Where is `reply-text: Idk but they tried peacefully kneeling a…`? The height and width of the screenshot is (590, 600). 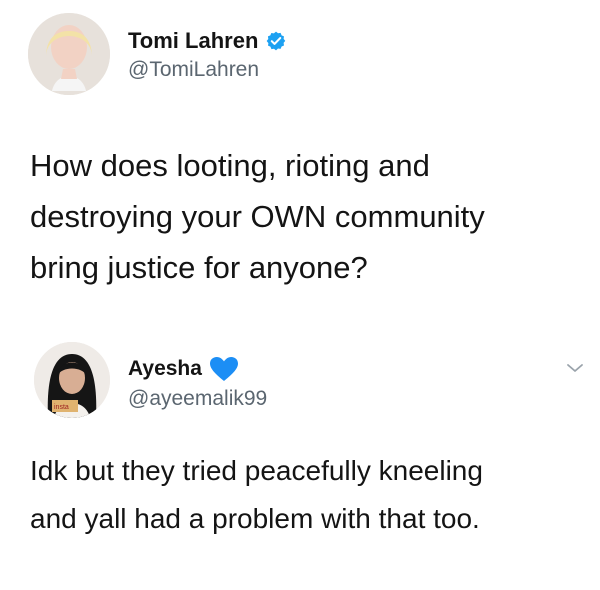 reply-text: Idk but they tried peacefully kneeling a… is located at coordinates (256, 494).